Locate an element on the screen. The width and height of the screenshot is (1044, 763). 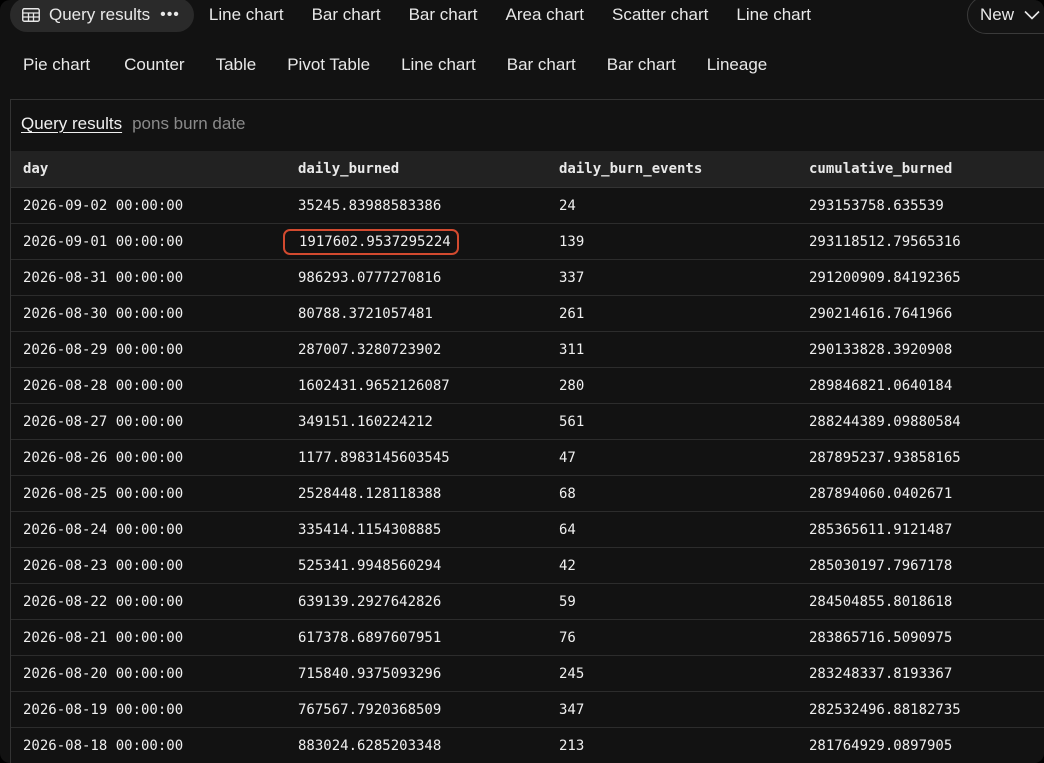
table-cell: 2026-08-30 00:00:00 is located at coordinates (103, 313).